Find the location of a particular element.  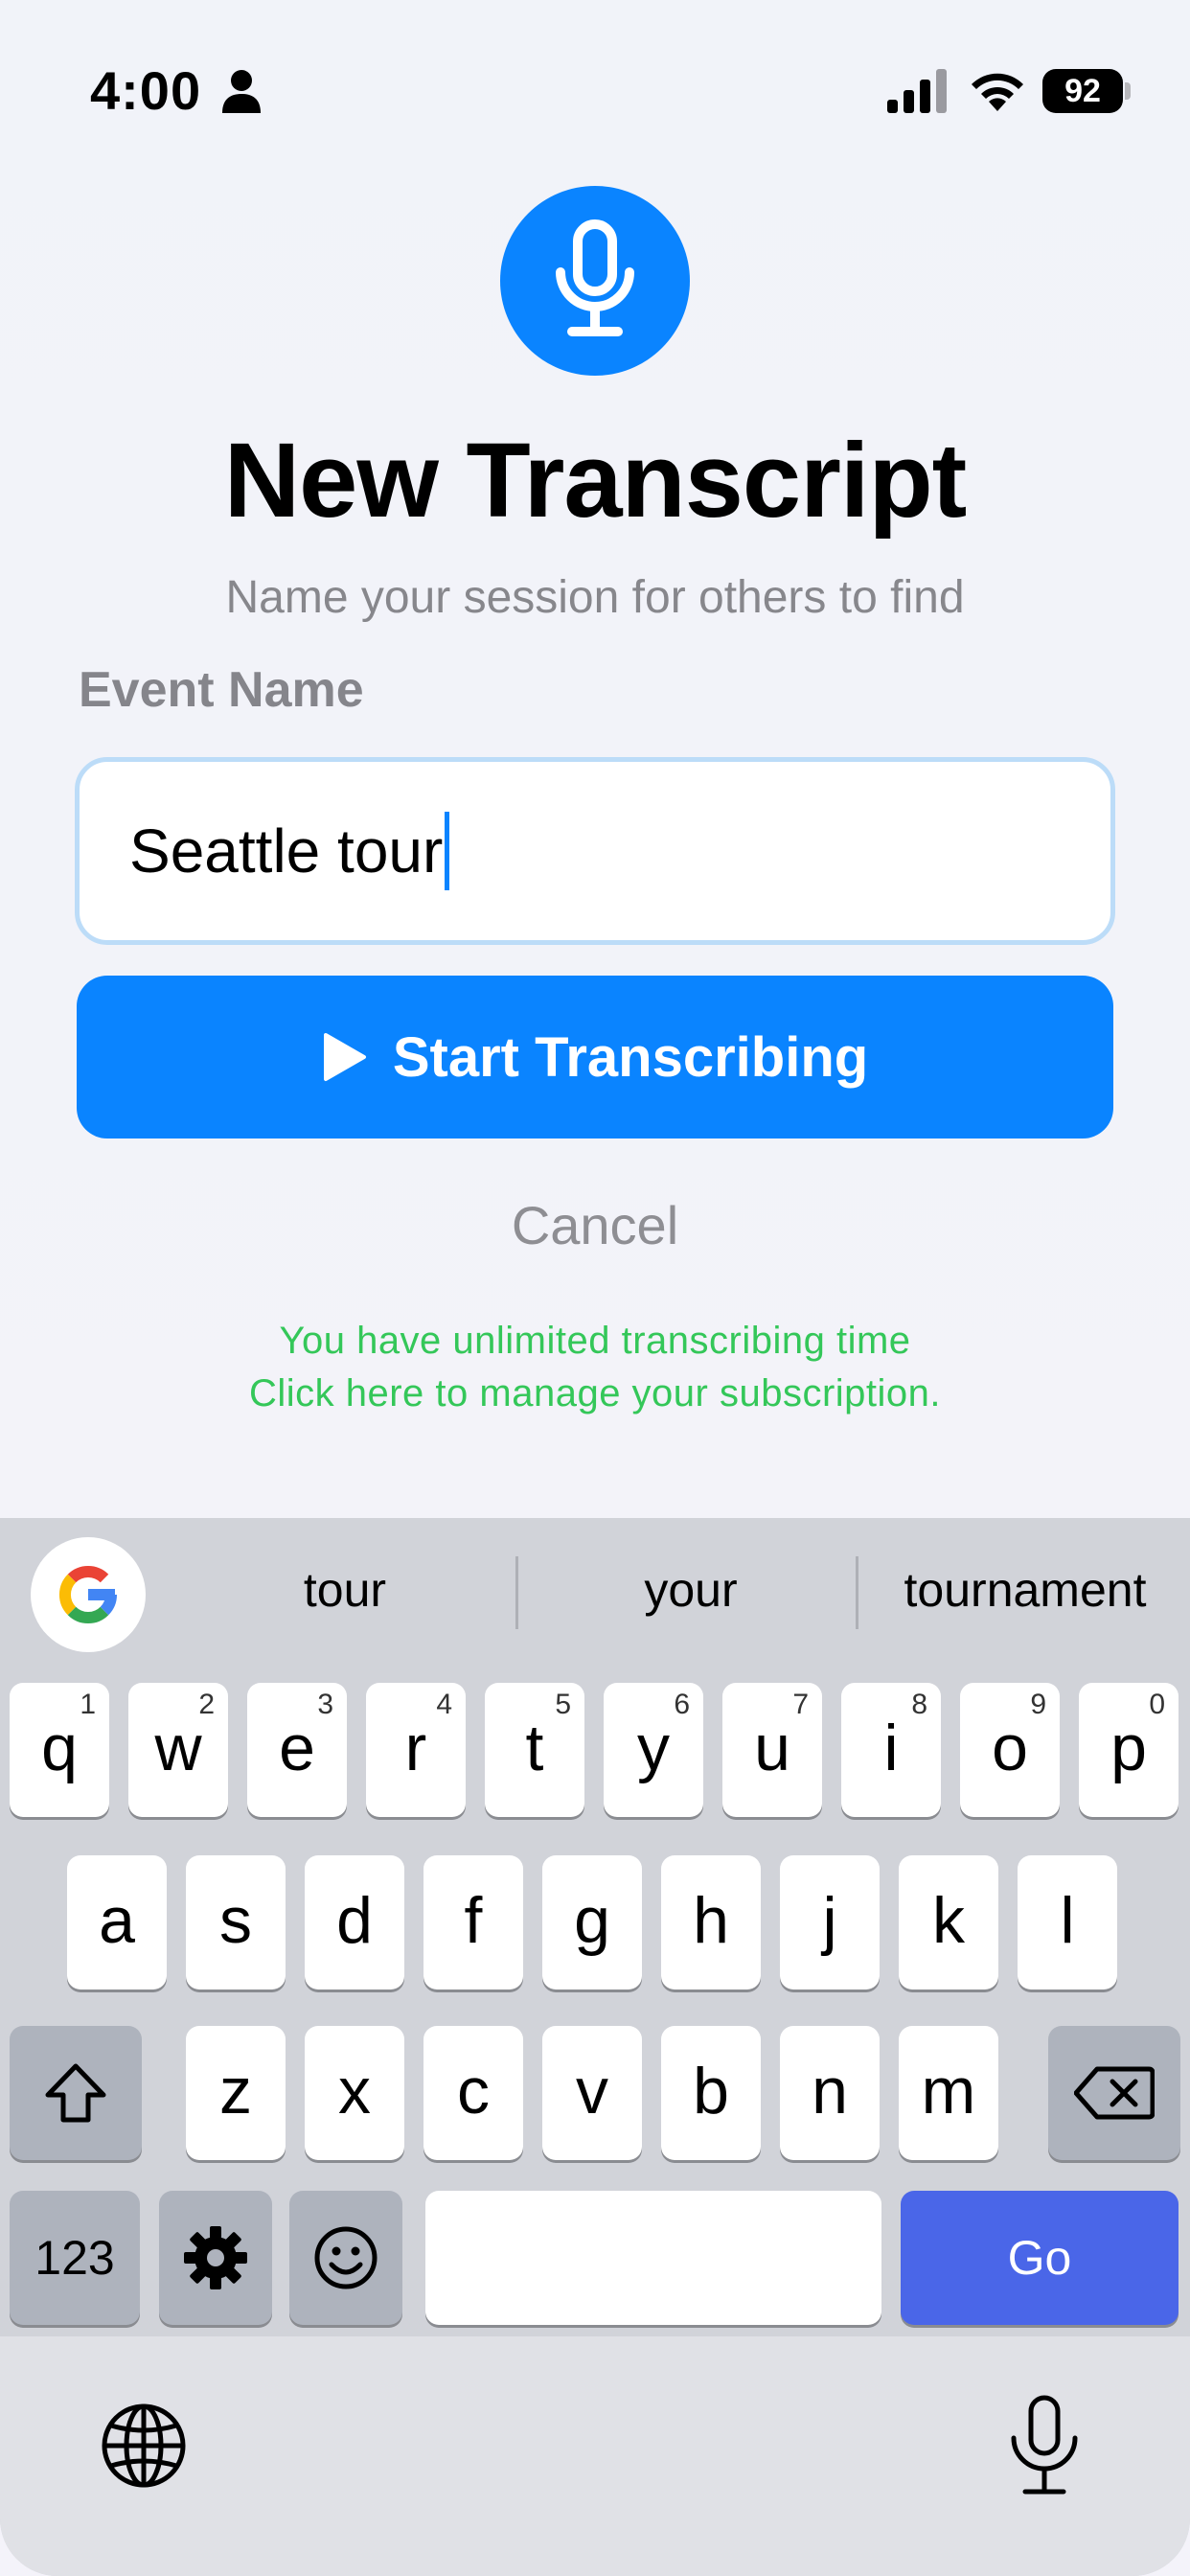

microphone-badge is located at coordinates (595, 281).